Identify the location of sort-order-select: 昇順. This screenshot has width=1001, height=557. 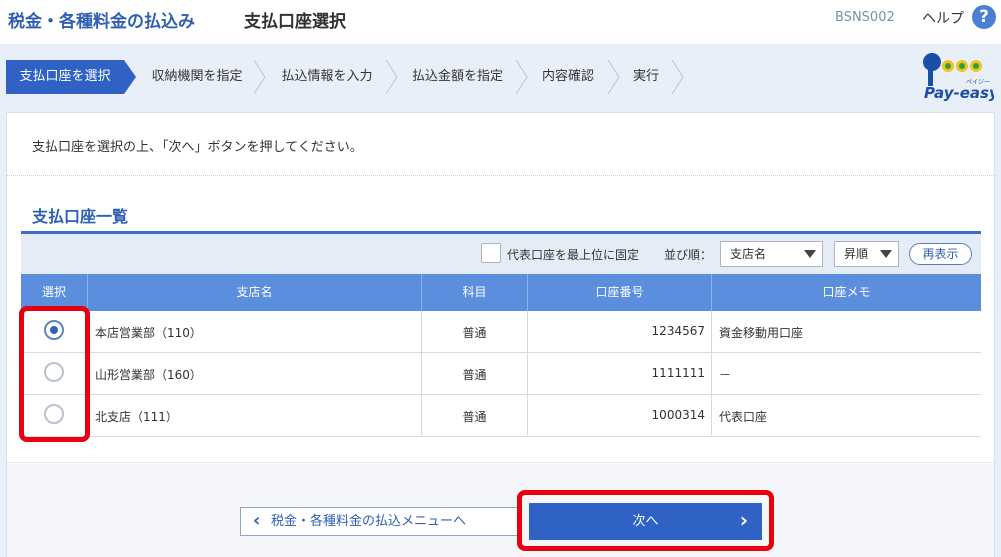
(866, 254).